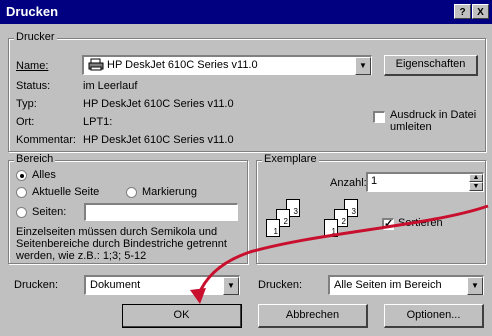 This screenshot has height=336, width=492. What do you see at coordinates (480, 11) in the screenshot?
I see `close-button: X` at bounding box center [480, 11].